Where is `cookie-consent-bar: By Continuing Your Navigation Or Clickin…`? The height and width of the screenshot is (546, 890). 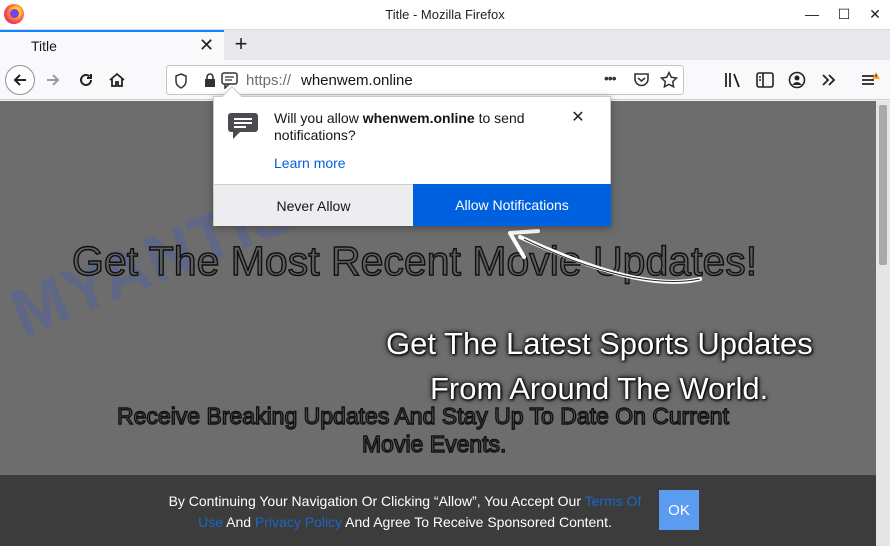 cookie-consent-bar: By Continuing Your Navigation Or Clickin… is located at coordinates (438, 510).